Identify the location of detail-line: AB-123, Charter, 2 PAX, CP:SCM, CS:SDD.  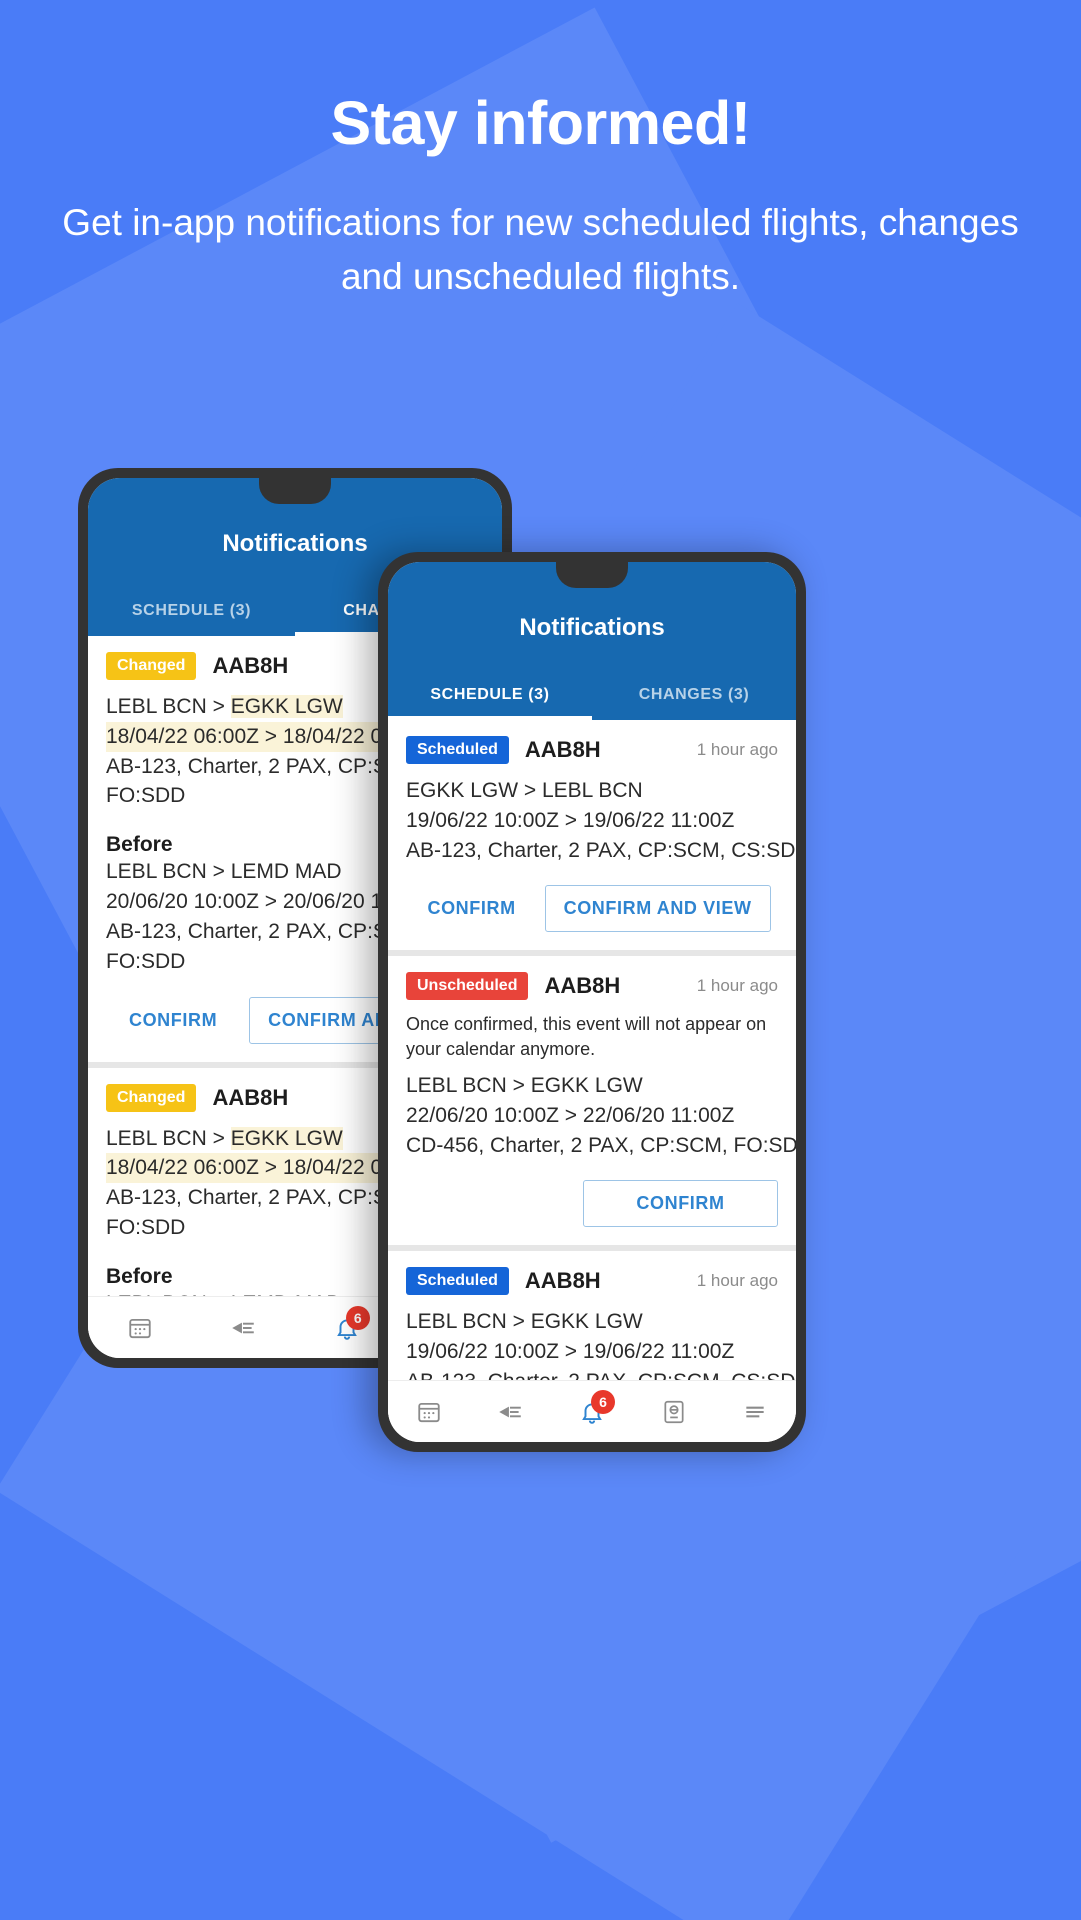
(601, 850).